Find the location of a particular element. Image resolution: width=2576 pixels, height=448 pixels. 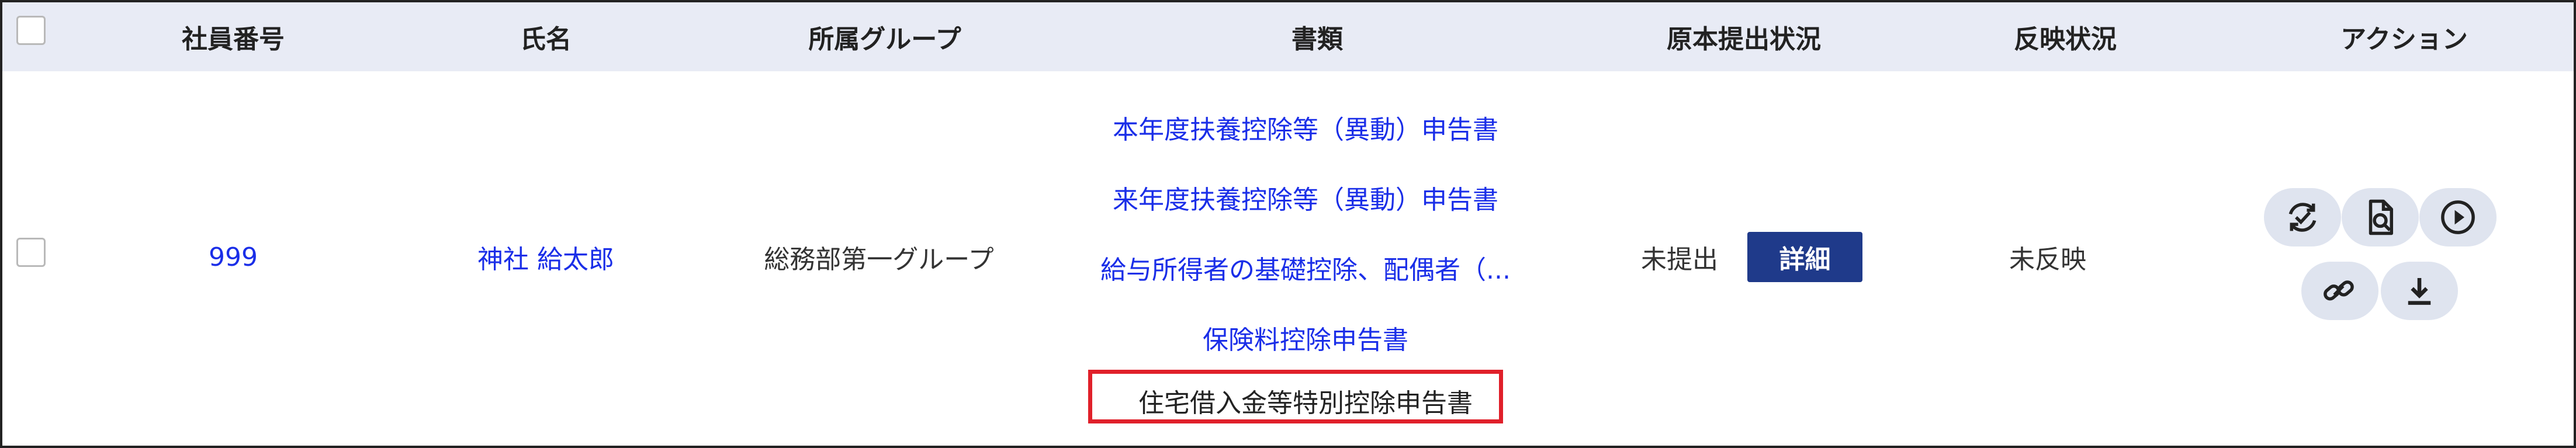

document-link: 来年度扶養控除等（異動）申告書 is located at coordinates (1305, 197).